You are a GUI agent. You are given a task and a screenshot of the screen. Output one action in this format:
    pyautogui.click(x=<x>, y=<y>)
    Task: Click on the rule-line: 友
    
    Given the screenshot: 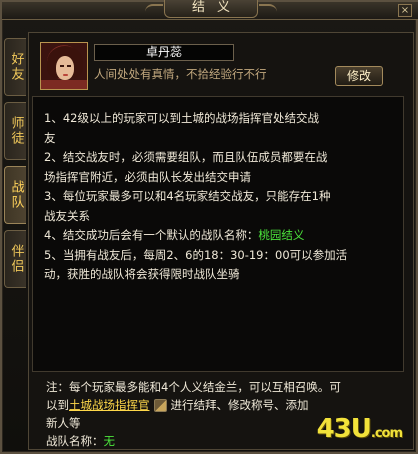 What is the action you would take?
    pyautogui.click(x=50, y=137)
    